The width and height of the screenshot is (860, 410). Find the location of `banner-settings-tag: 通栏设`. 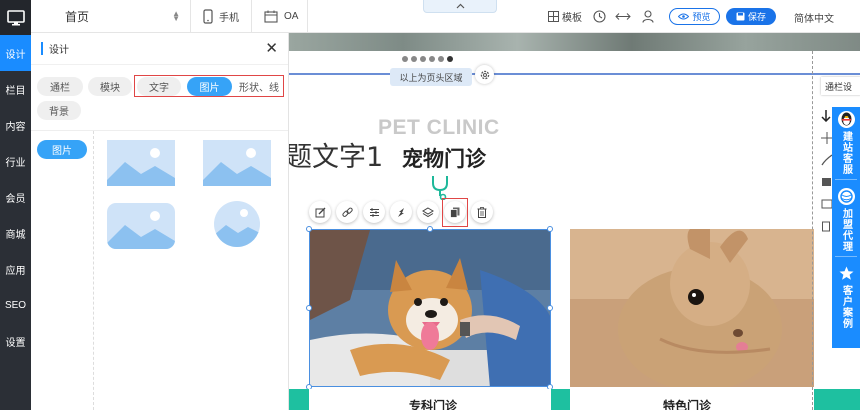

banner-settings-tag: 通栏设 is located at coordinates (840, 86).